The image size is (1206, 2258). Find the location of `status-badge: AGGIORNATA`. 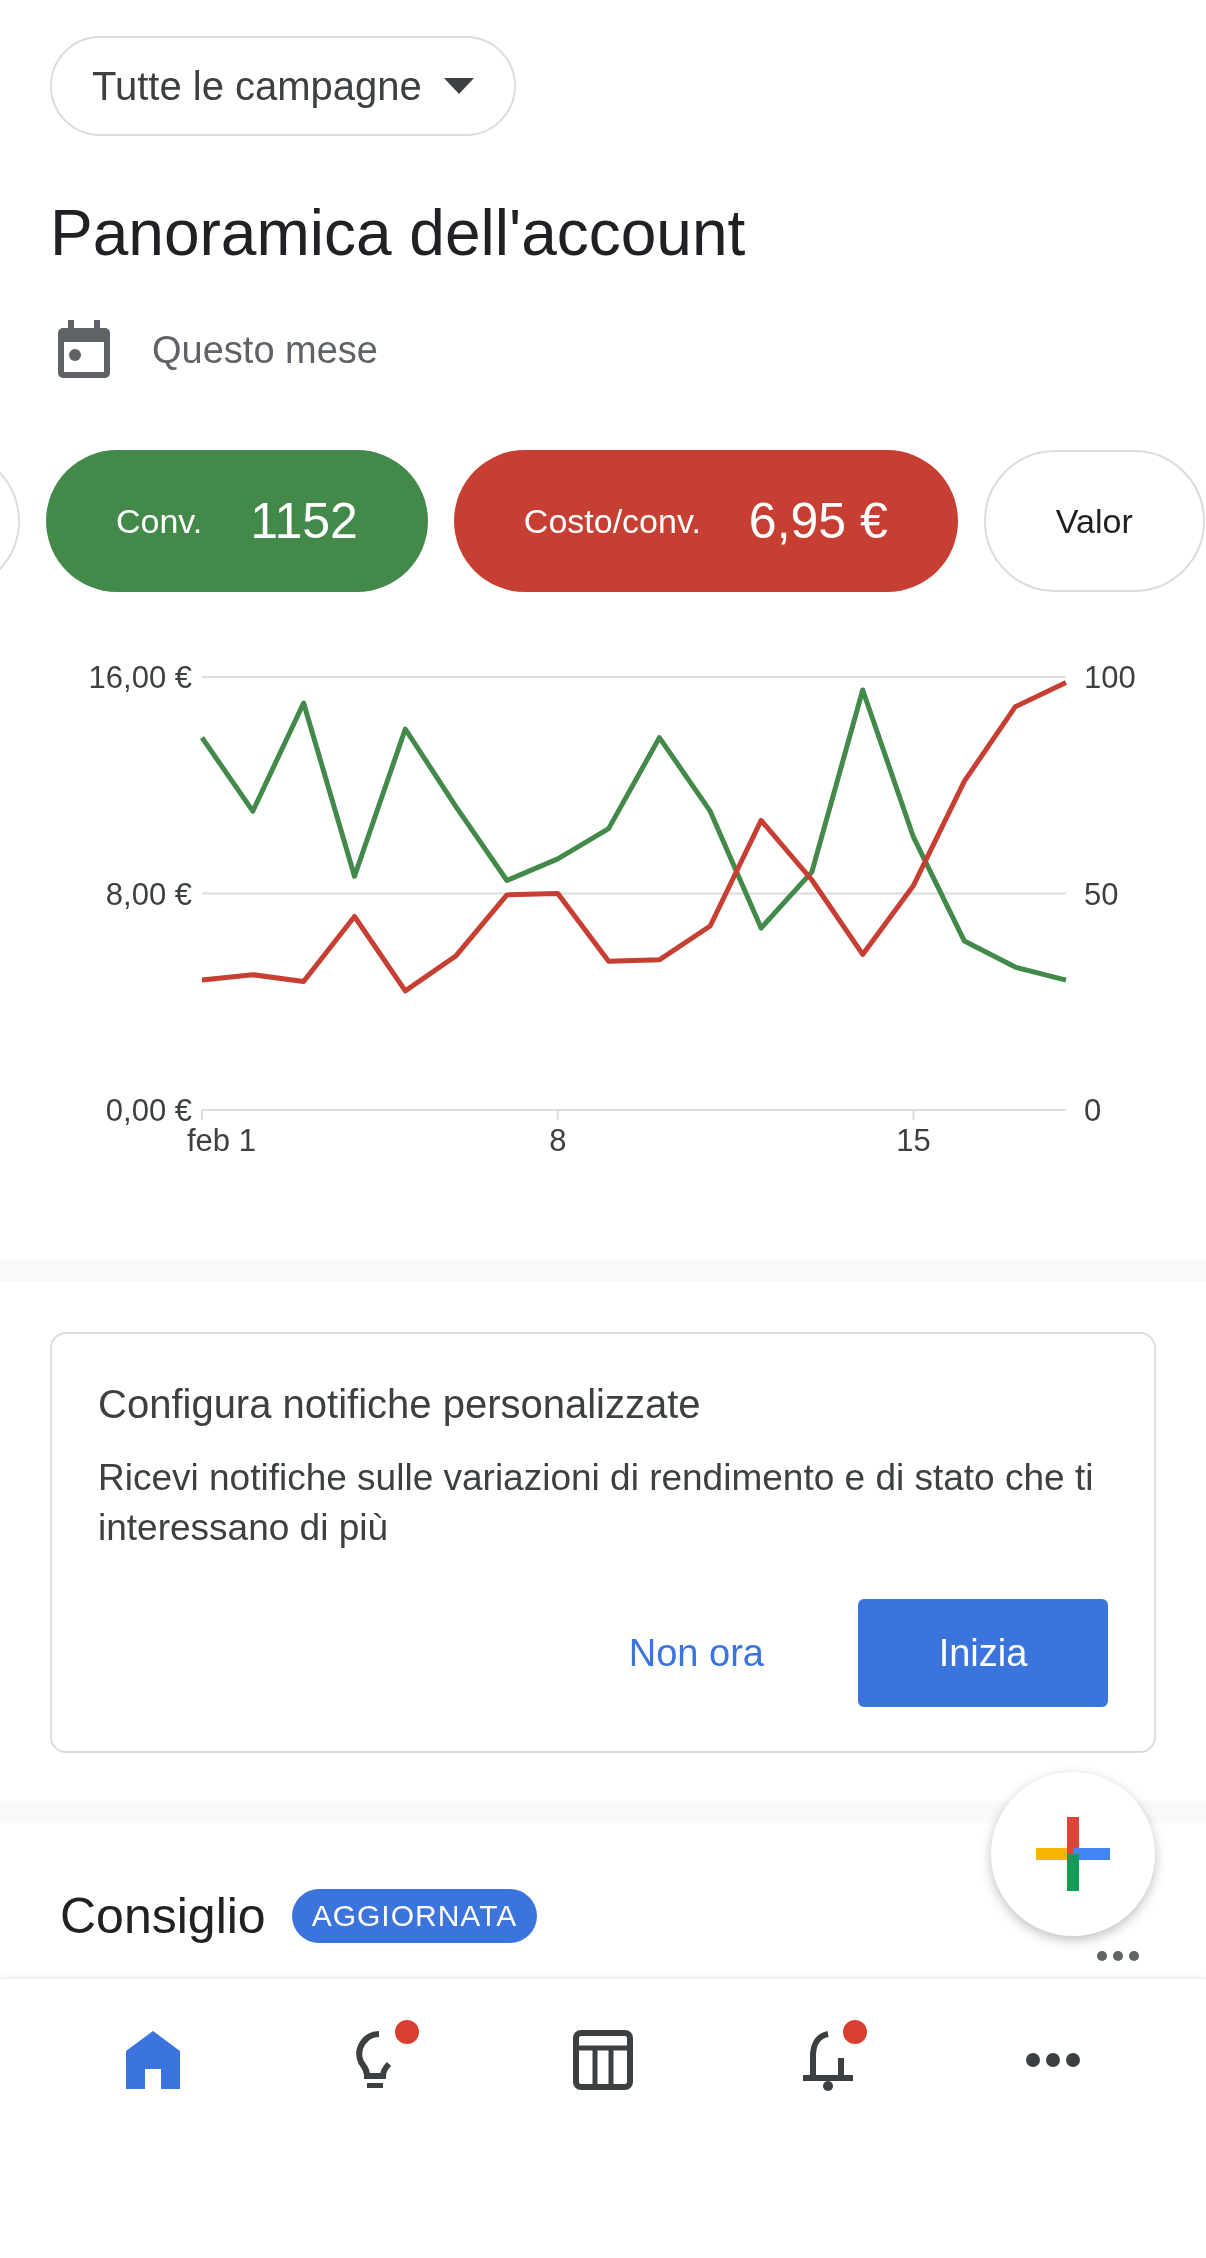

status-badge: AGGIORNATA is located at coordinates (414, 1916).